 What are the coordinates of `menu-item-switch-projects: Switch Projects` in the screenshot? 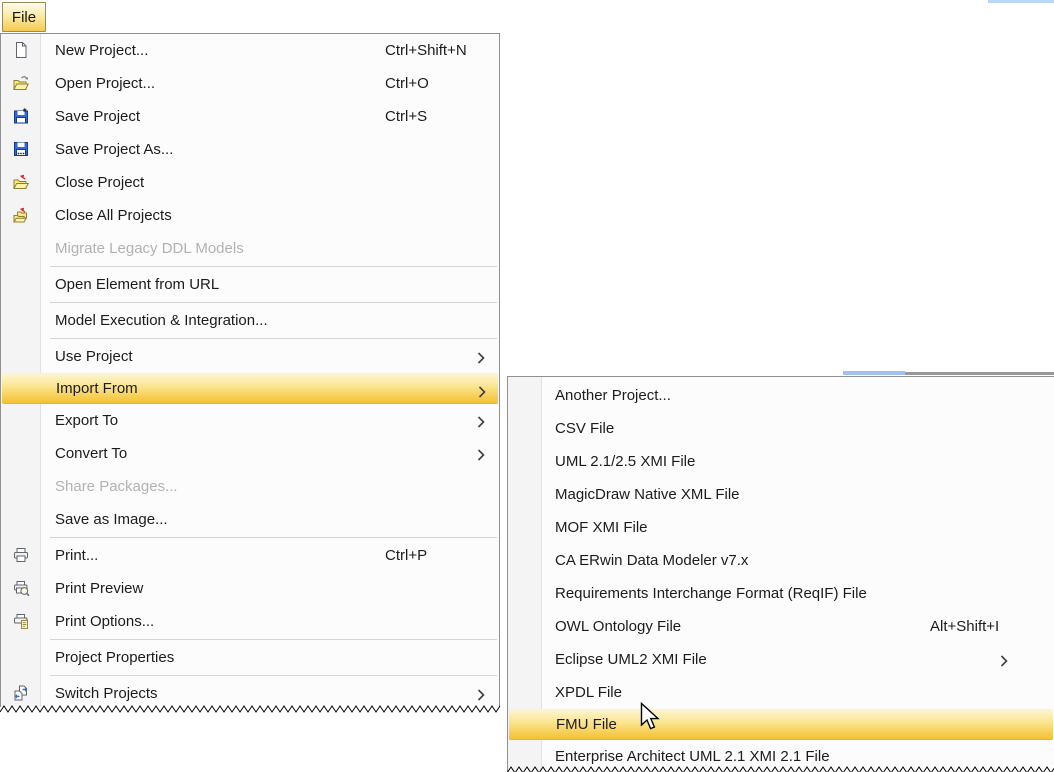 It's located at (250, 693).